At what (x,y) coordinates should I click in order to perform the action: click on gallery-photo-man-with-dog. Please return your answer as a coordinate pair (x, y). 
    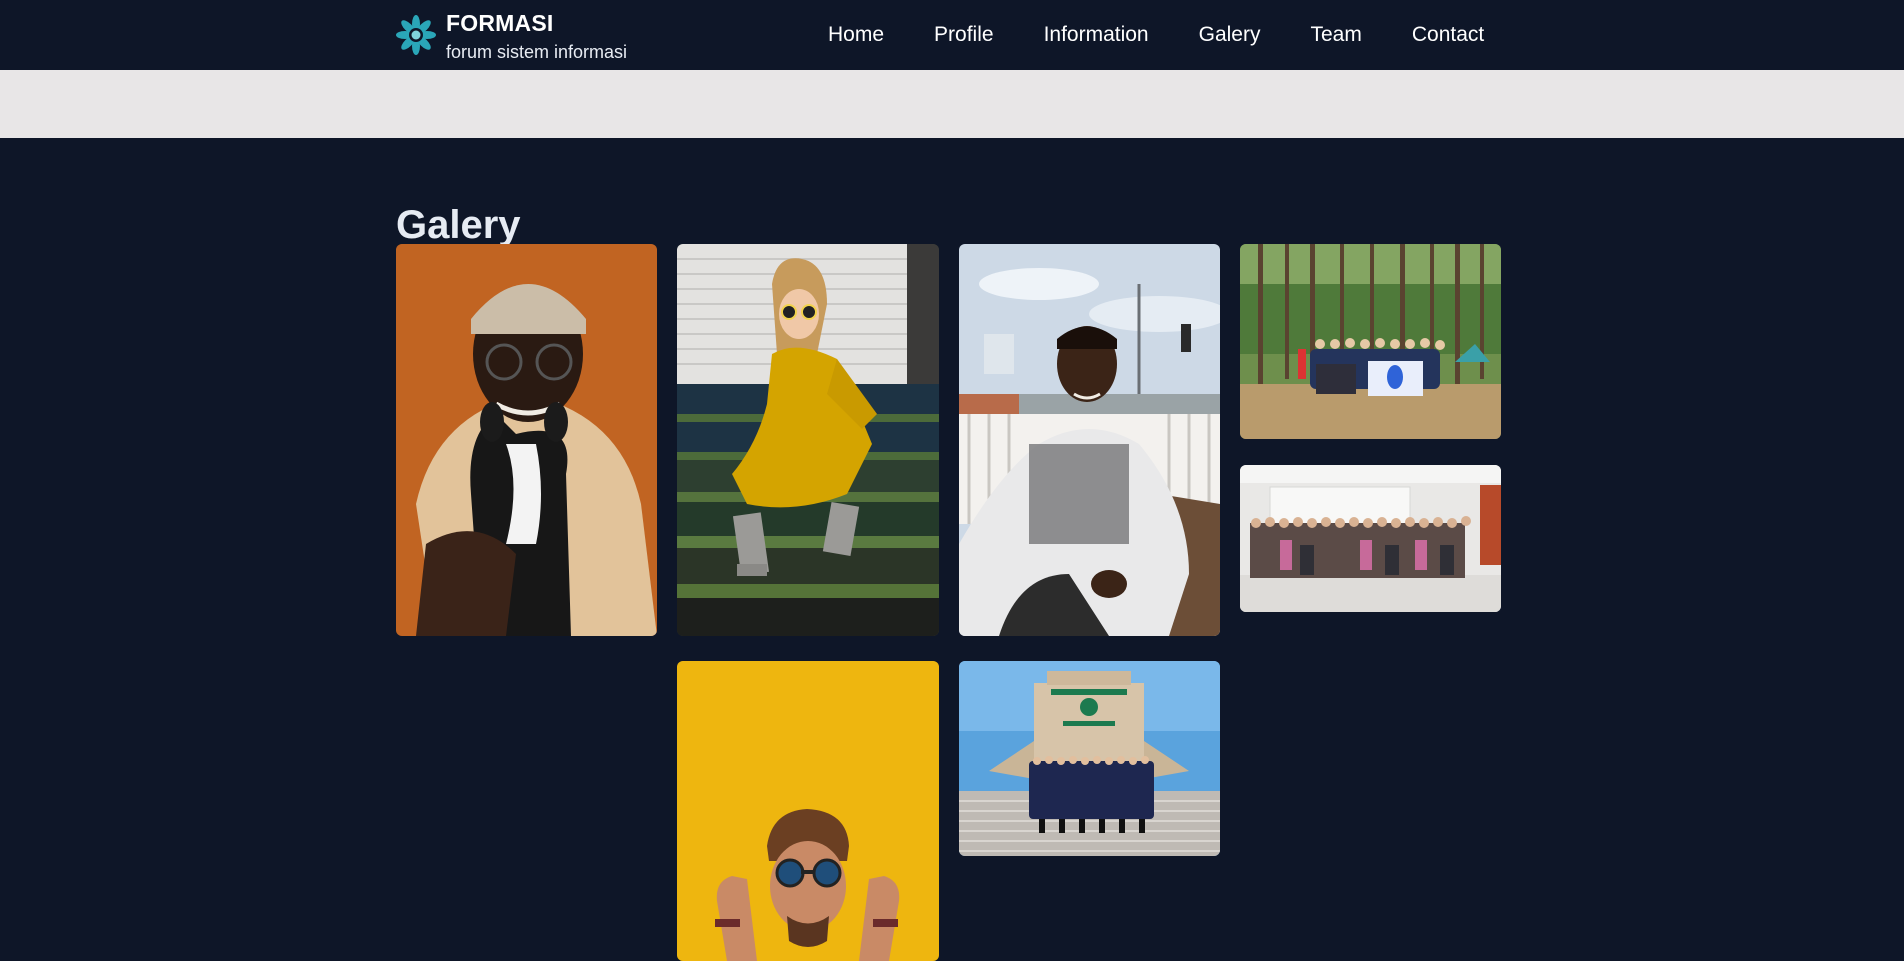
    Looking at the image, I should click on (526, 440).